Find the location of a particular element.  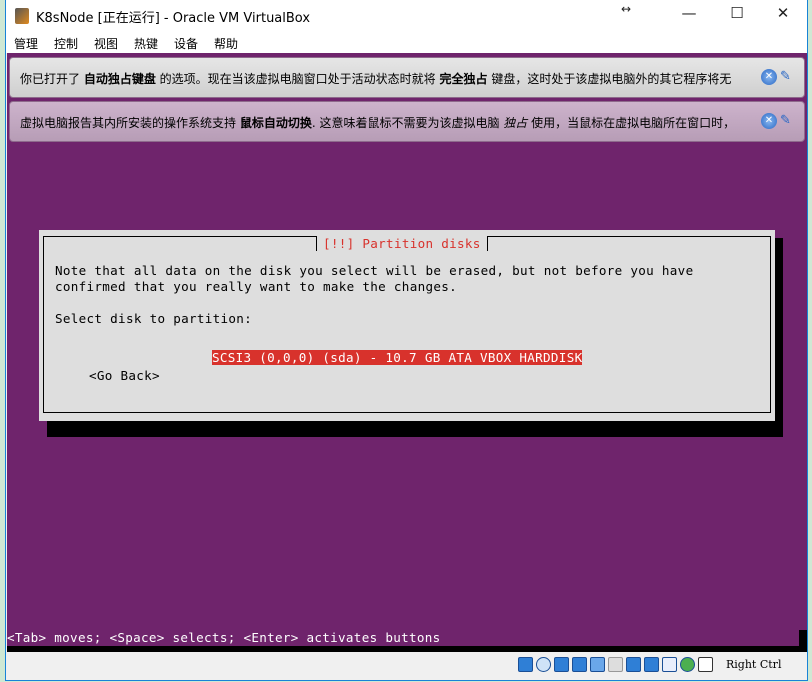

menu-hotkeys: 热键 is located at coordinates (146, 43).